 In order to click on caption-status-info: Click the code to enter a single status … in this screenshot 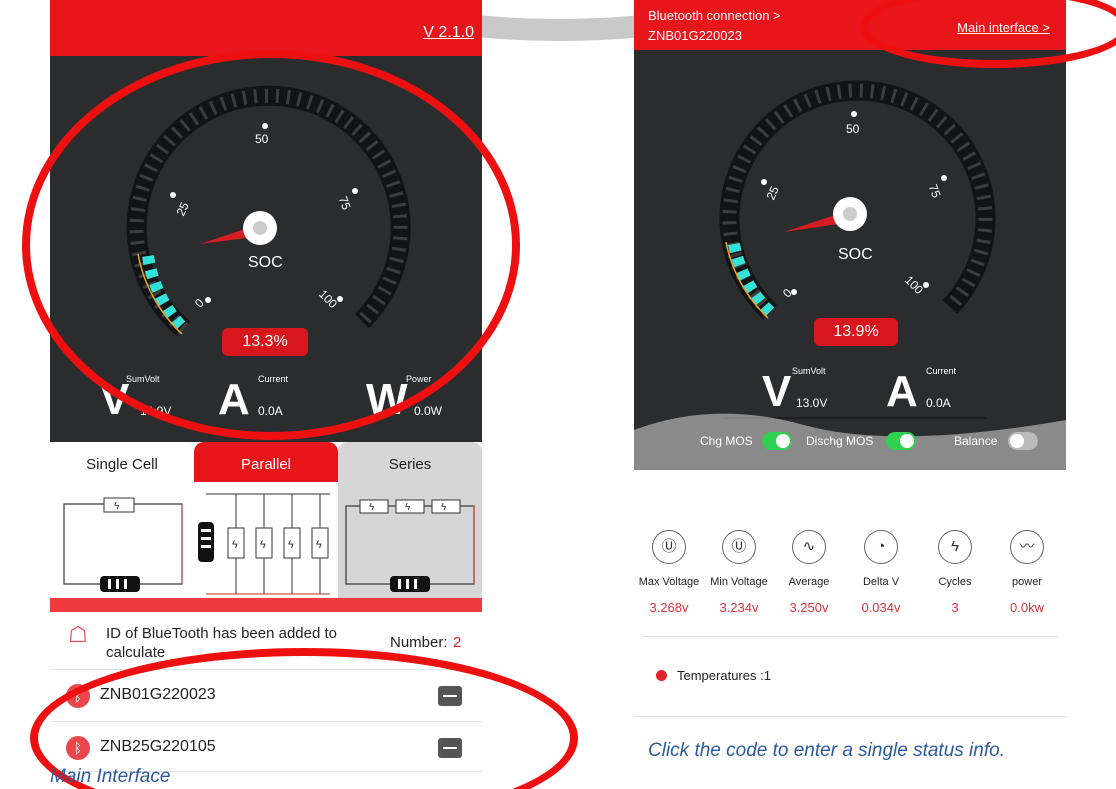, I will do `click(826, 750)`.